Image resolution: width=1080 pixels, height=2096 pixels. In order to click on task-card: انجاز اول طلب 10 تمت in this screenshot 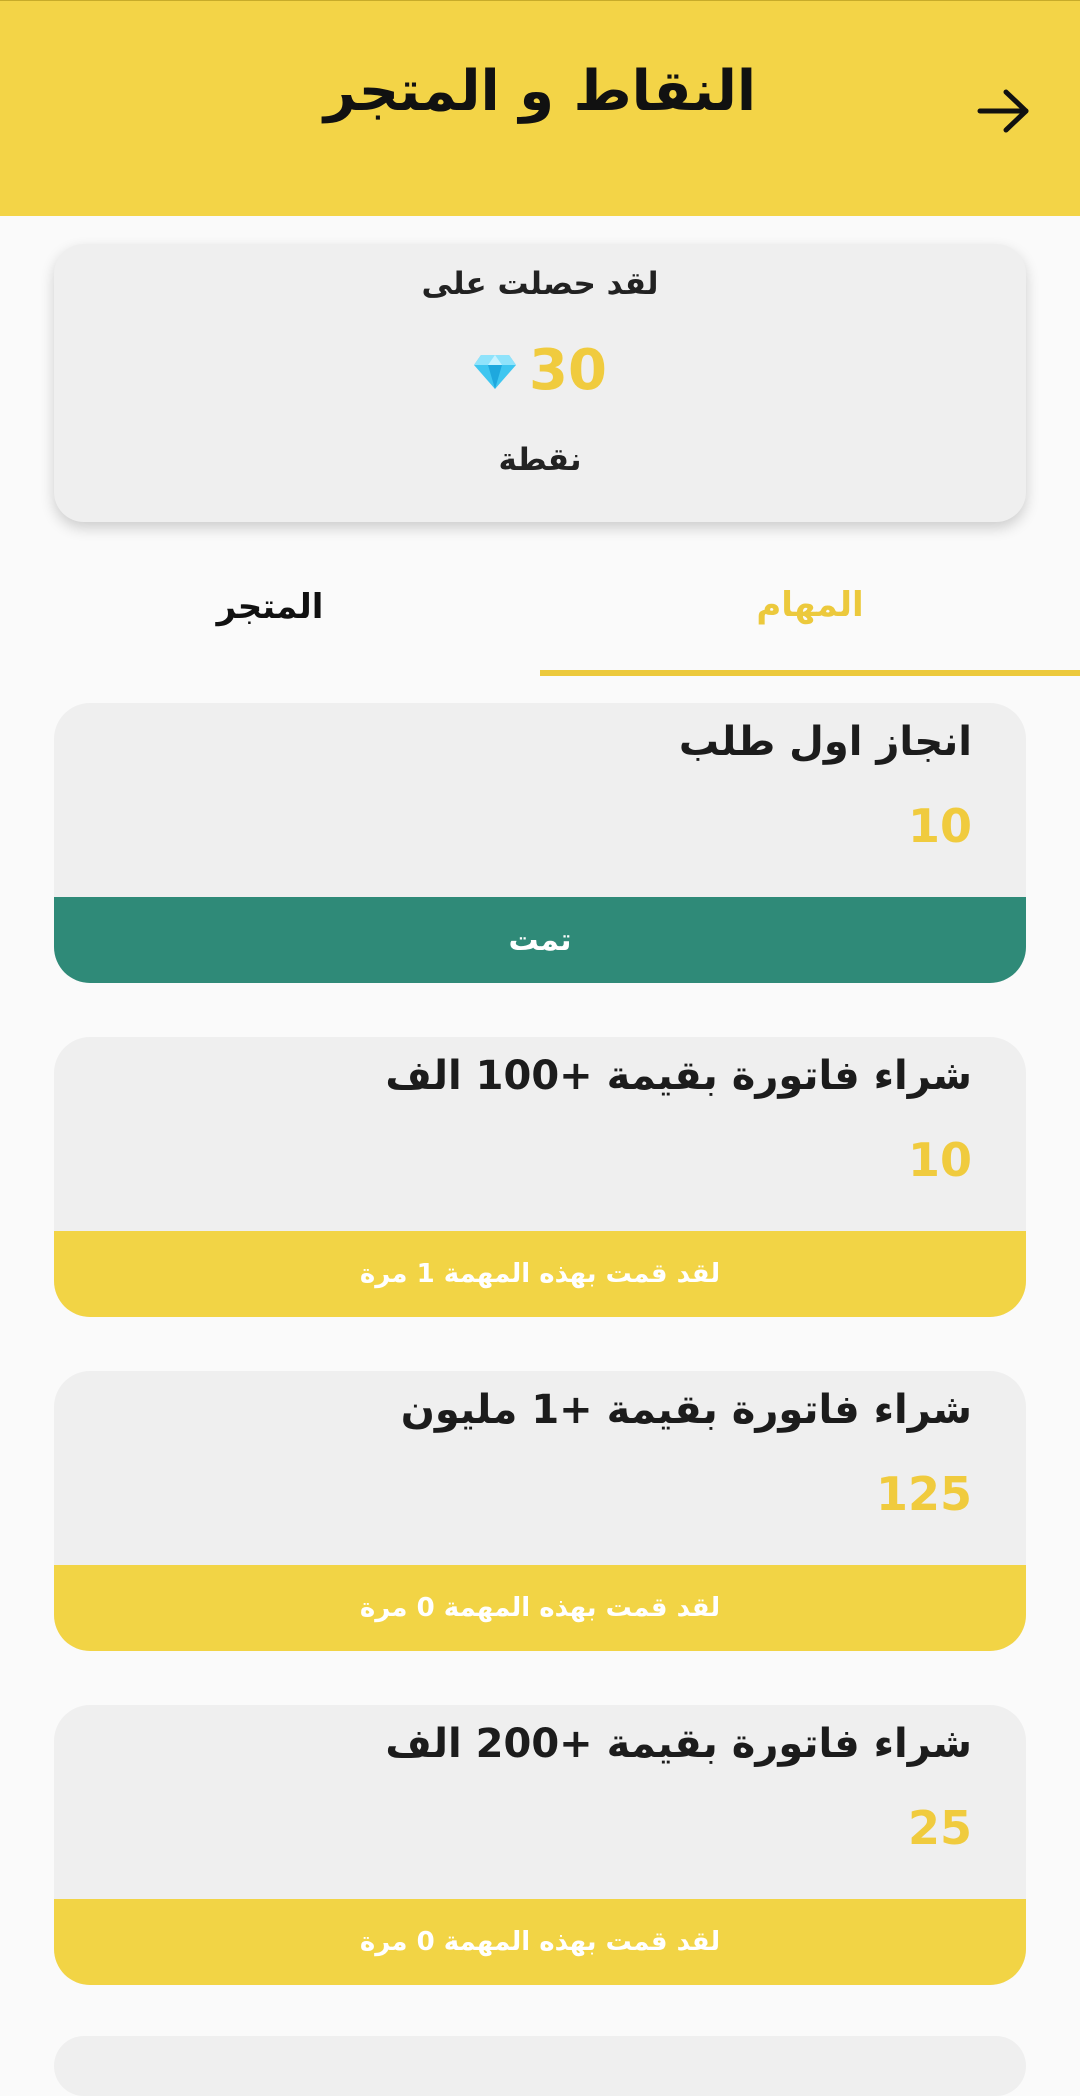, I will do `click(540, 843)`.